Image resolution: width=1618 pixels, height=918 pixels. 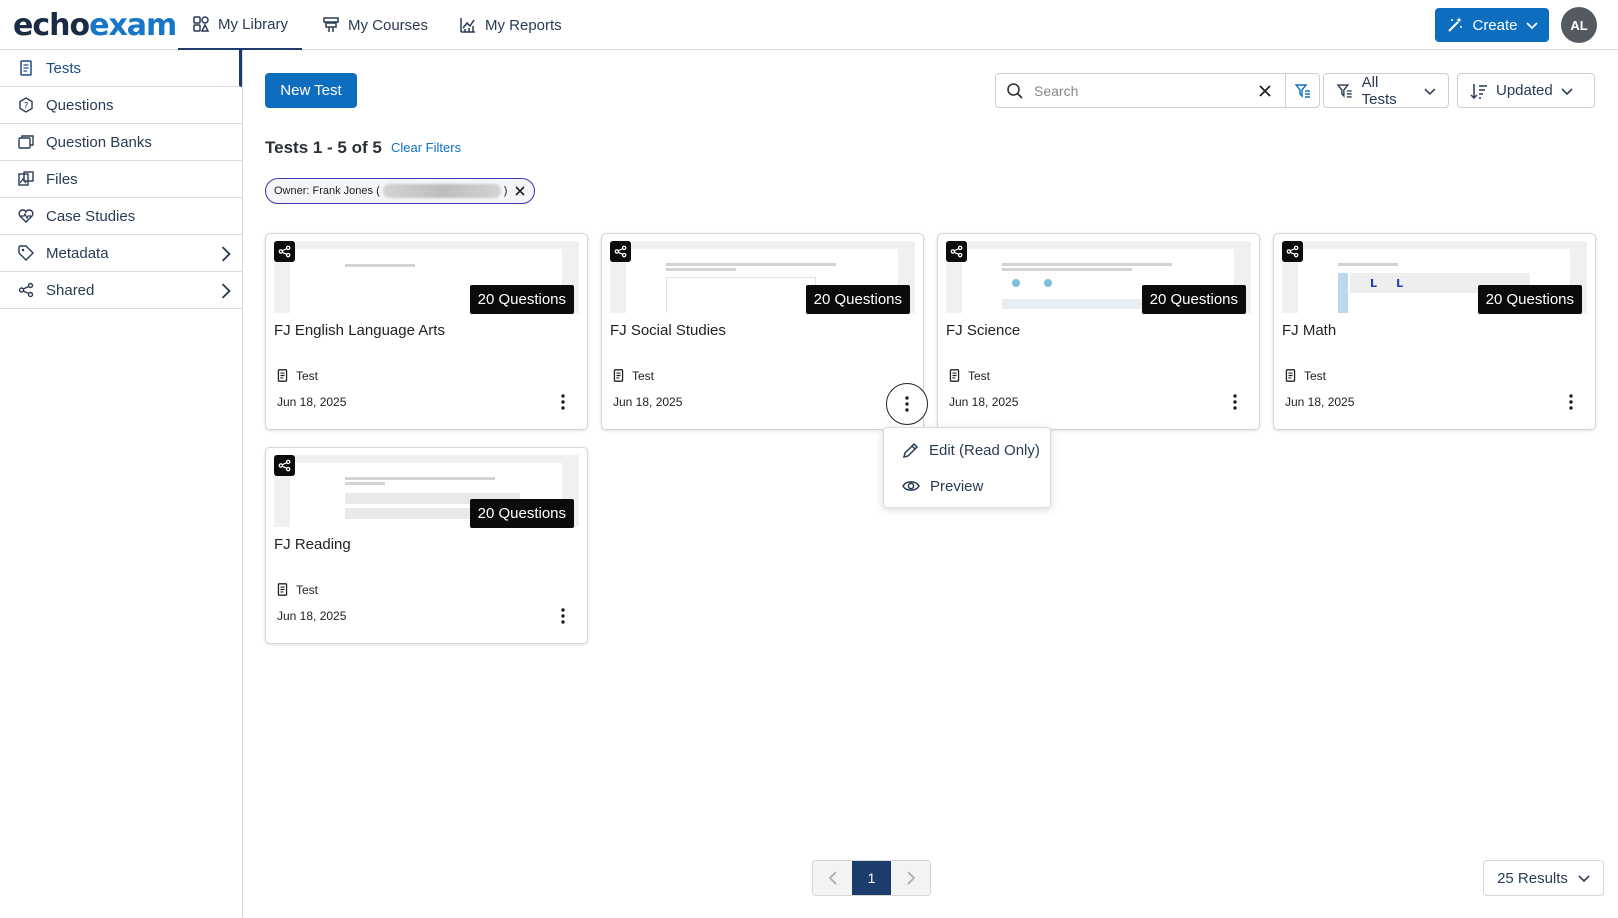 I want to click on sidebar-item-files: Files, so click(x=121, y=179).